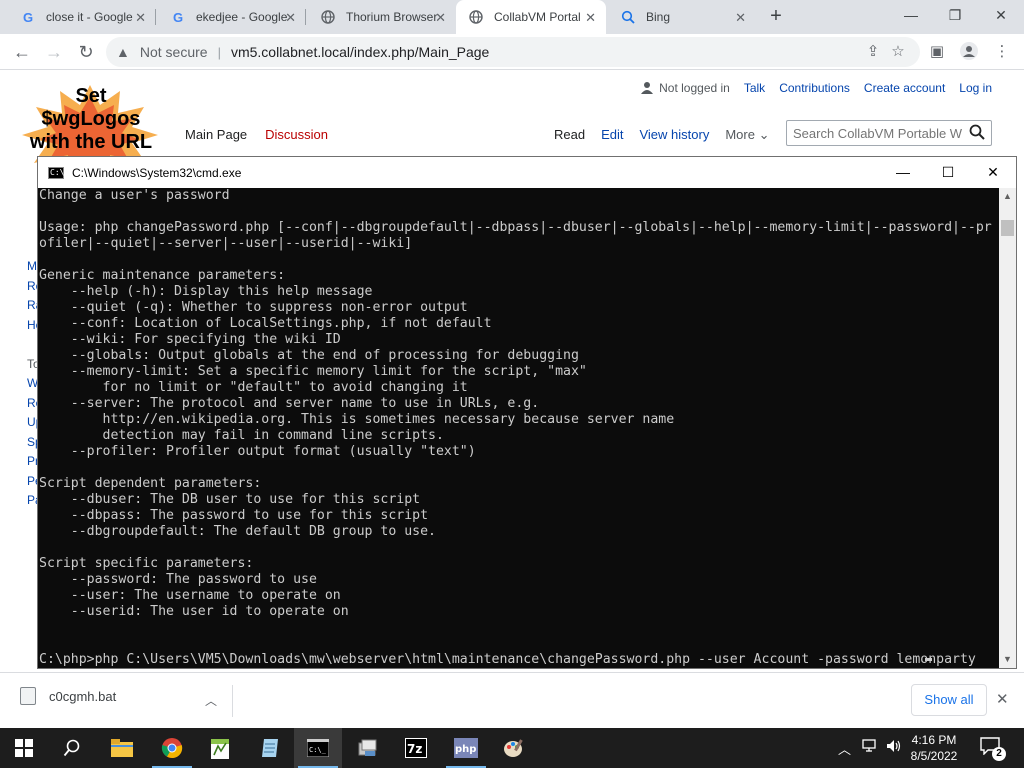 The width and height of the screenshot is (1024, 768). What do you see at coordinates (928, 659) in the screenshot?
I see `text-cursor` at bounding box center [928, 659].